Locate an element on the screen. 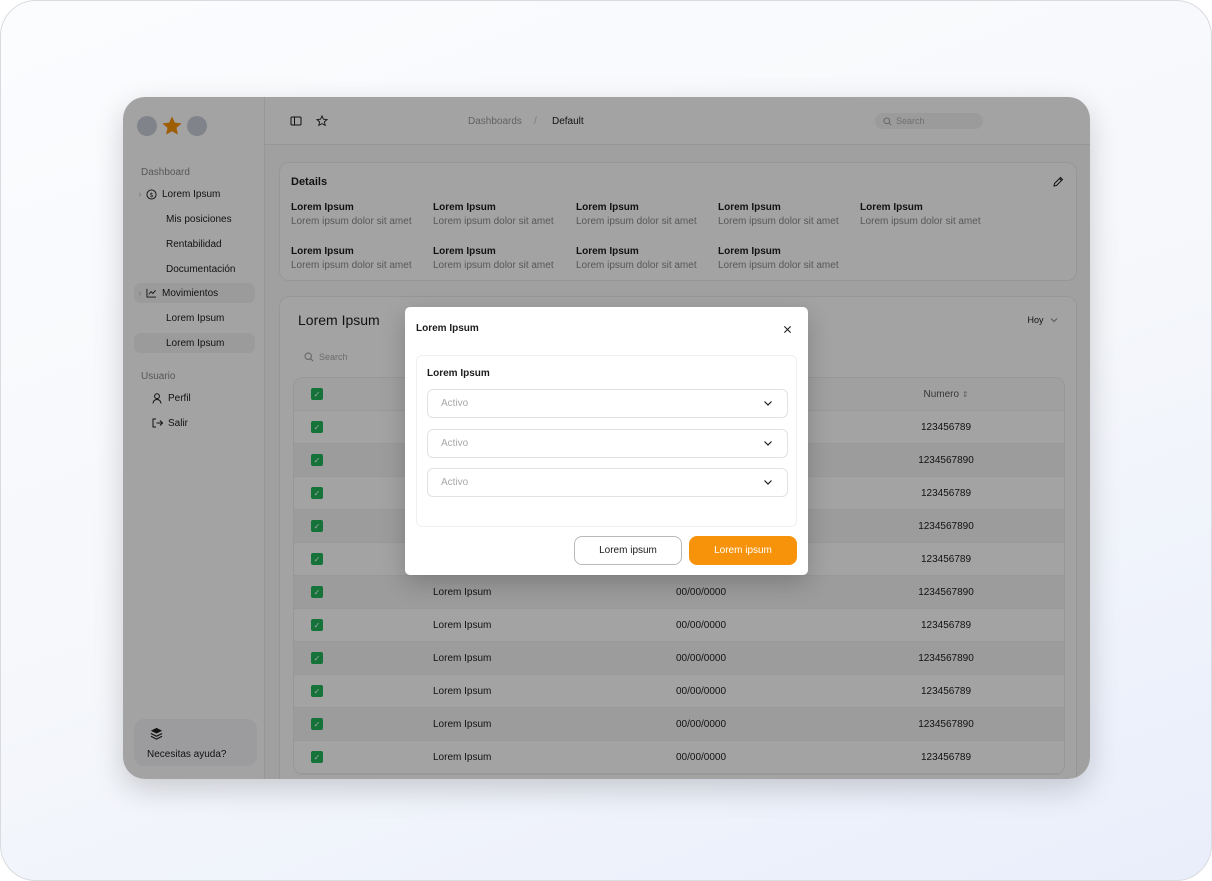 The width and height of the screenshot is (1212, 881). cancel-button: Lorem ipsum is located at coordinates (628, 550).